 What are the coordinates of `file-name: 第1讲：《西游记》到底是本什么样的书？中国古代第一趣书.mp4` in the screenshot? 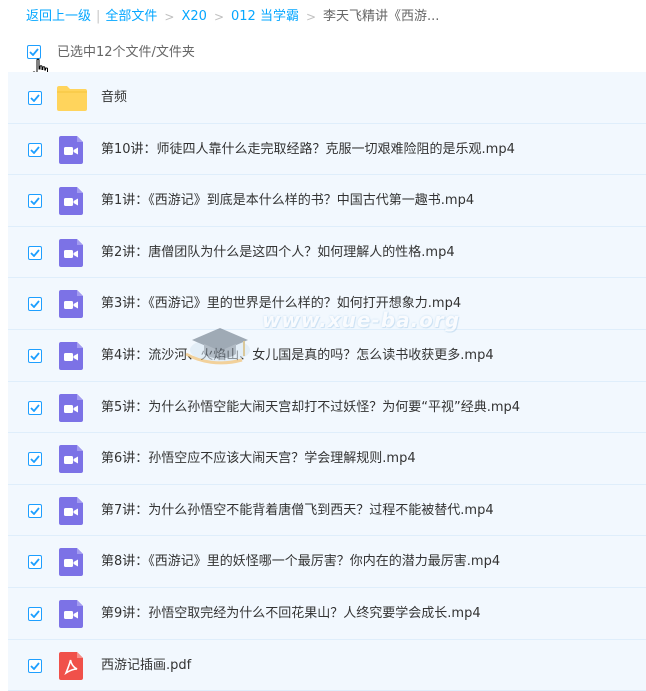 It's located at (287, 201).